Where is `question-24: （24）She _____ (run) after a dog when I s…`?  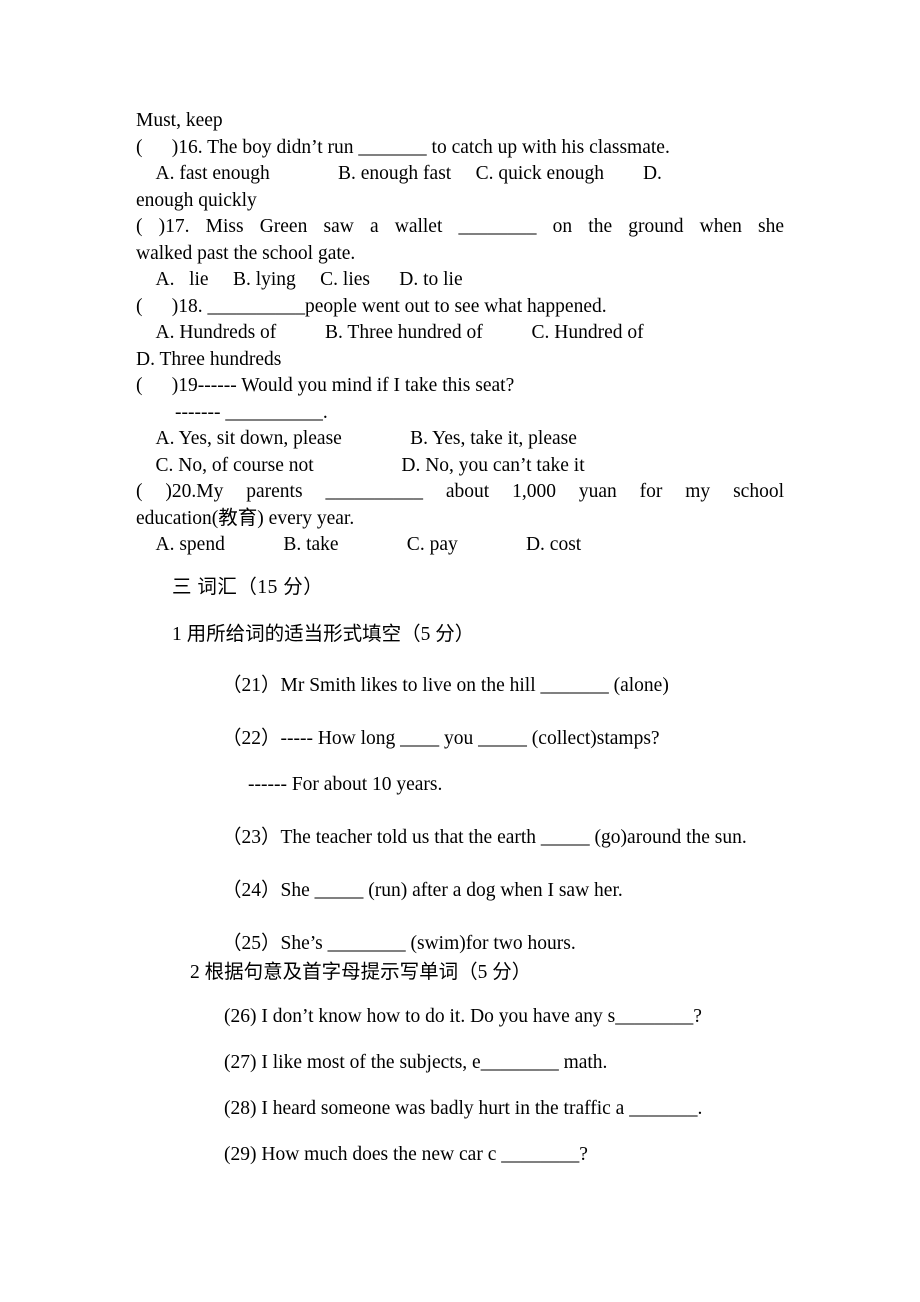
question-24: （24）She _____ (run) after a dog when I s… is located at coordinates (422, 890).